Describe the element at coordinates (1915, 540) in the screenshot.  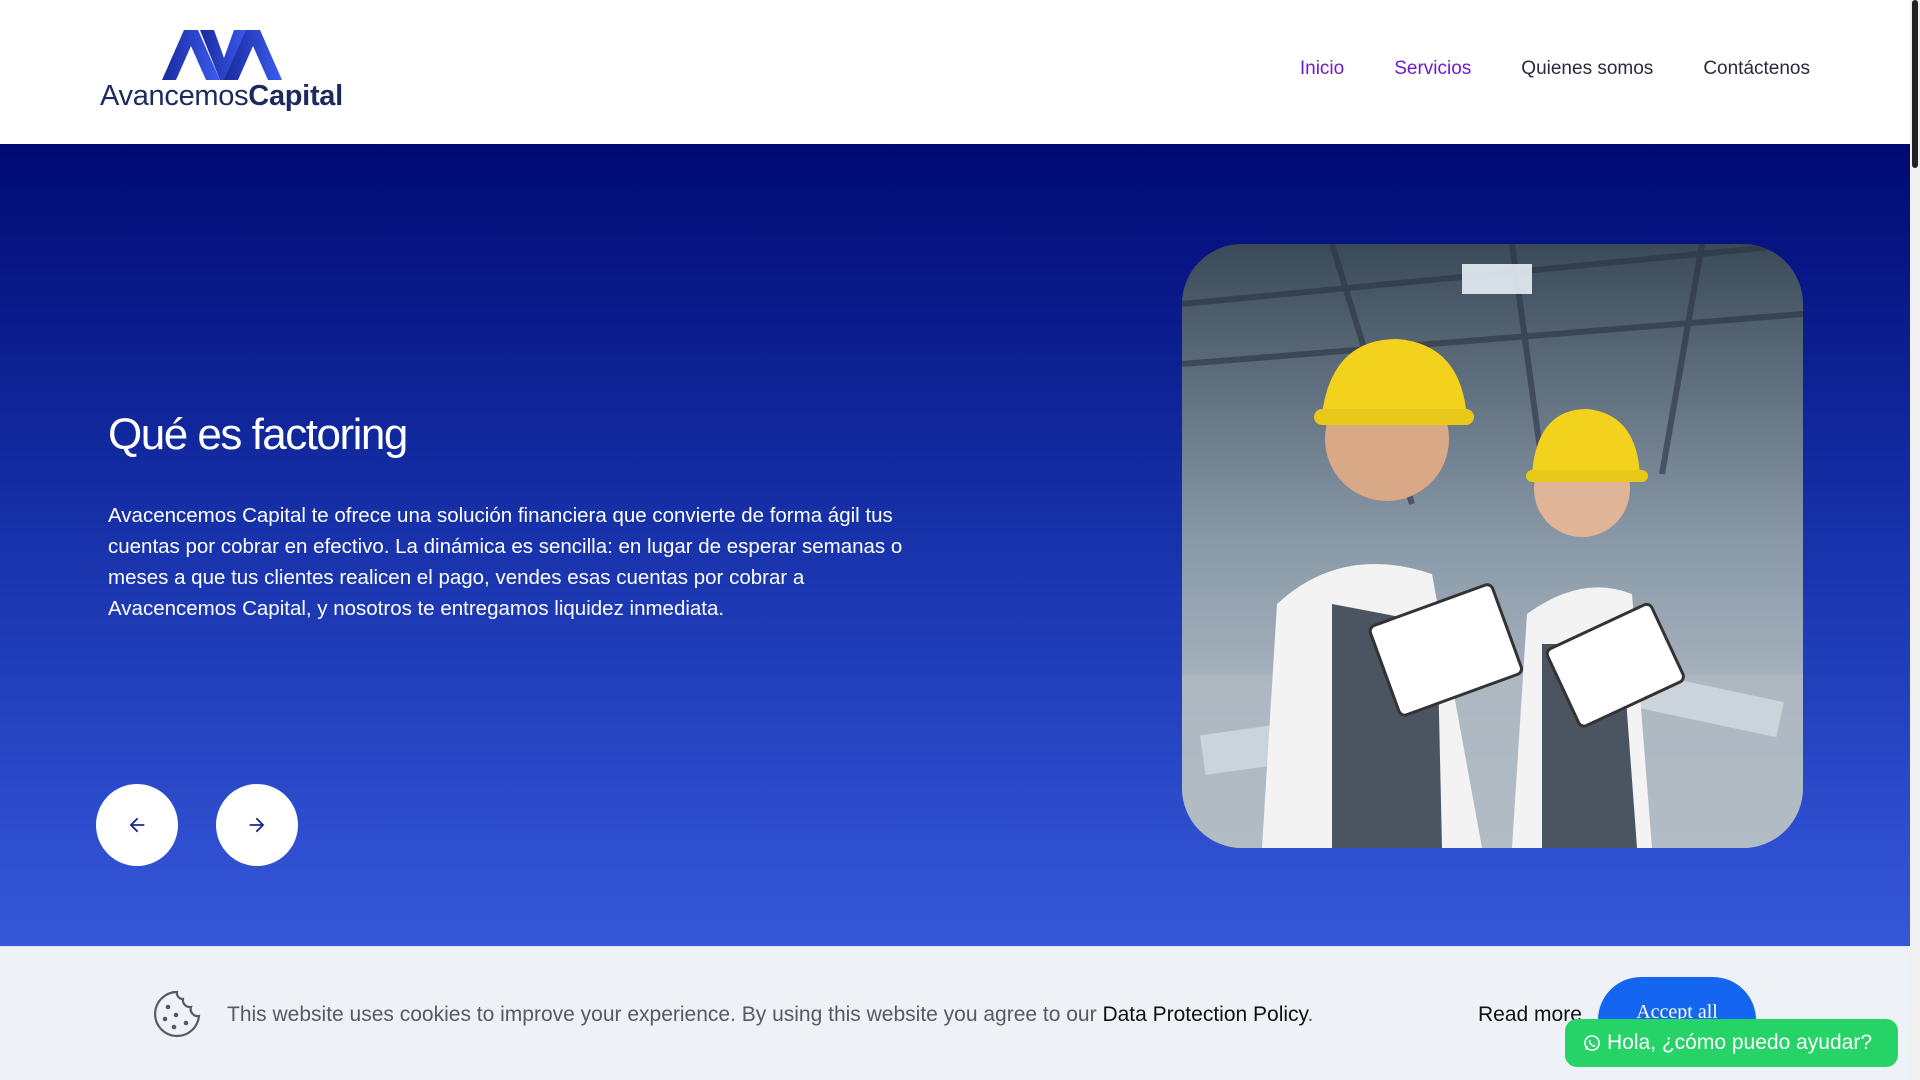
I see `scrollbar` at that location.